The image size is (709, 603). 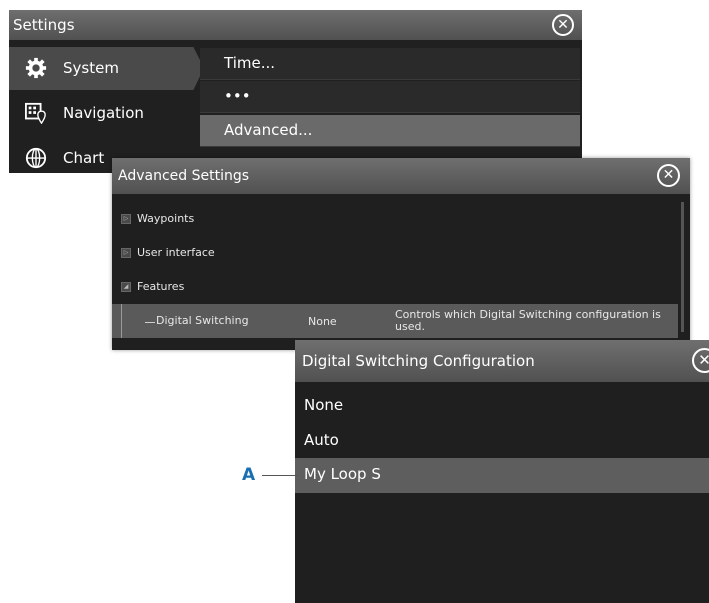 I want to click on menu-item-more: •••, so click(x=390, y=97).